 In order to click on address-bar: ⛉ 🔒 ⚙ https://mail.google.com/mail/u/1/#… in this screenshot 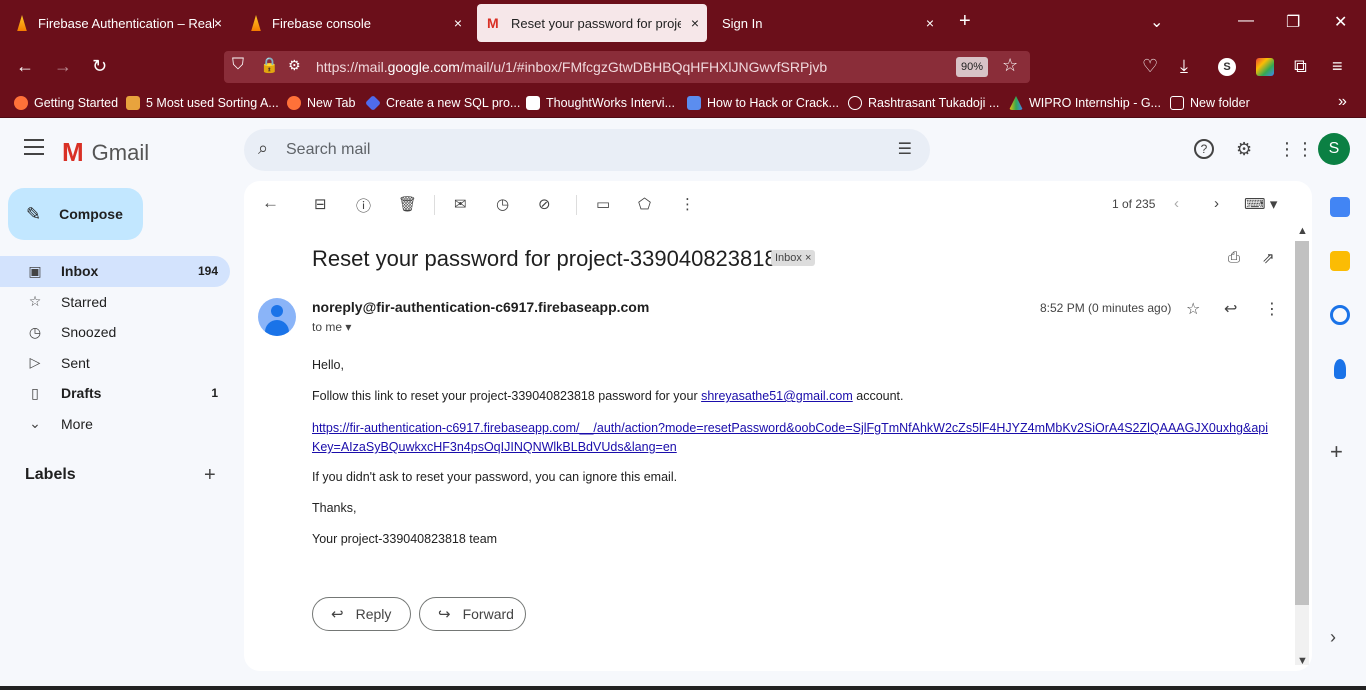, I will do `click(627, 67)`.